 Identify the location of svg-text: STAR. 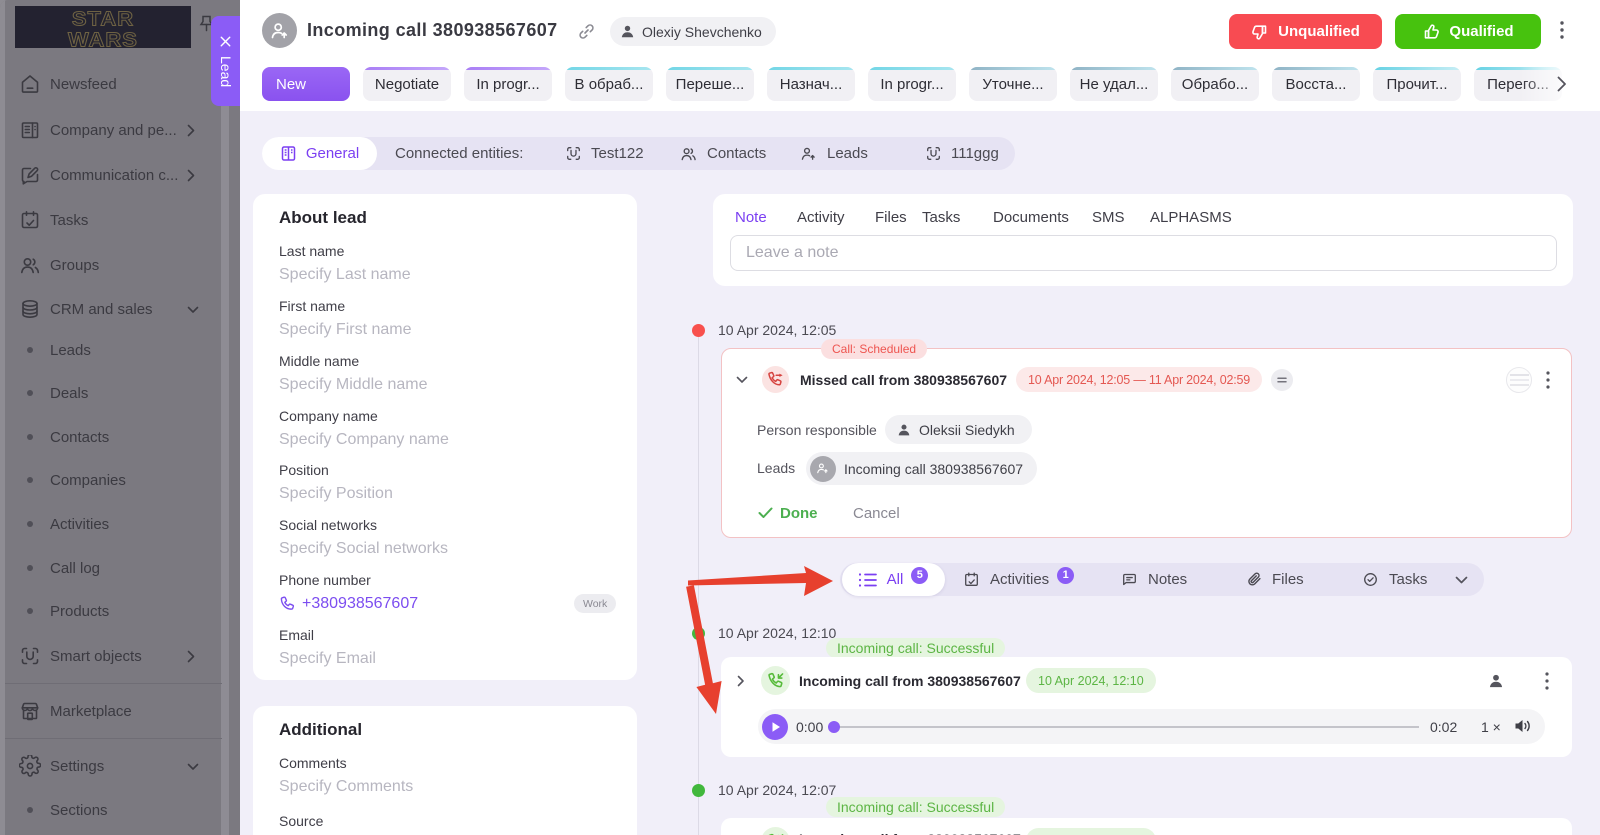
(103, 19).